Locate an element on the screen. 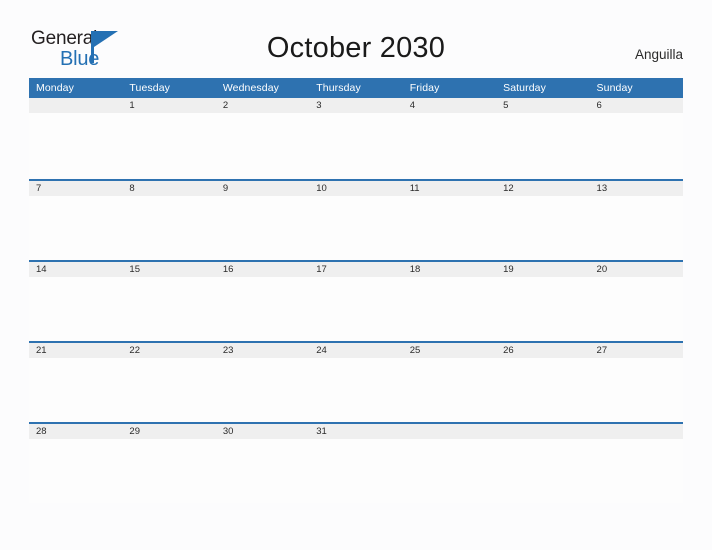  calendar-day-cell: 2 is located at coordinates (262, 138).